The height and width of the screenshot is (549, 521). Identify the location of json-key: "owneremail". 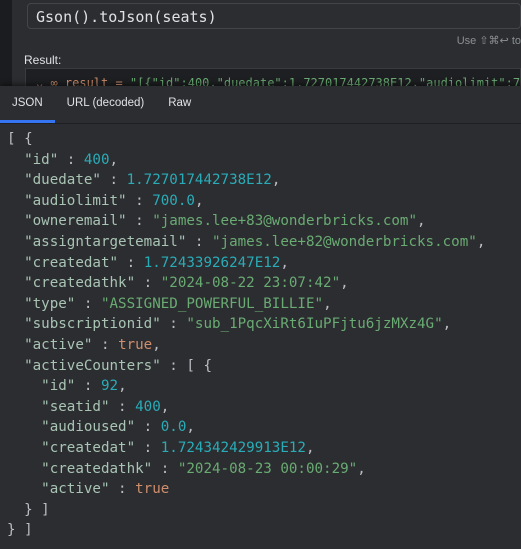
(75, 221).